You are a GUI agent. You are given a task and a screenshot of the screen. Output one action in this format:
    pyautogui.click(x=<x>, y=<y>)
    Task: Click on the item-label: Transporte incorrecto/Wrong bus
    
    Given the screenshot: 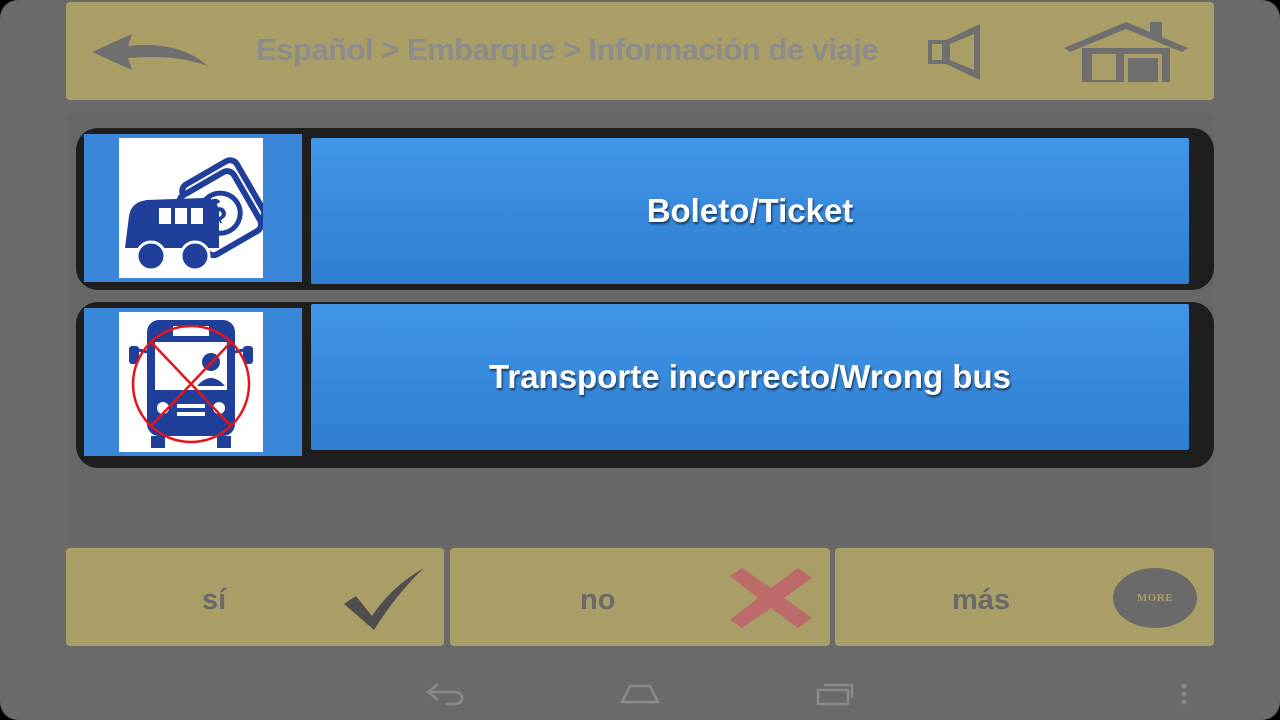 What is the action you would take?
    pyautogui.click(x=750, y=377)
    